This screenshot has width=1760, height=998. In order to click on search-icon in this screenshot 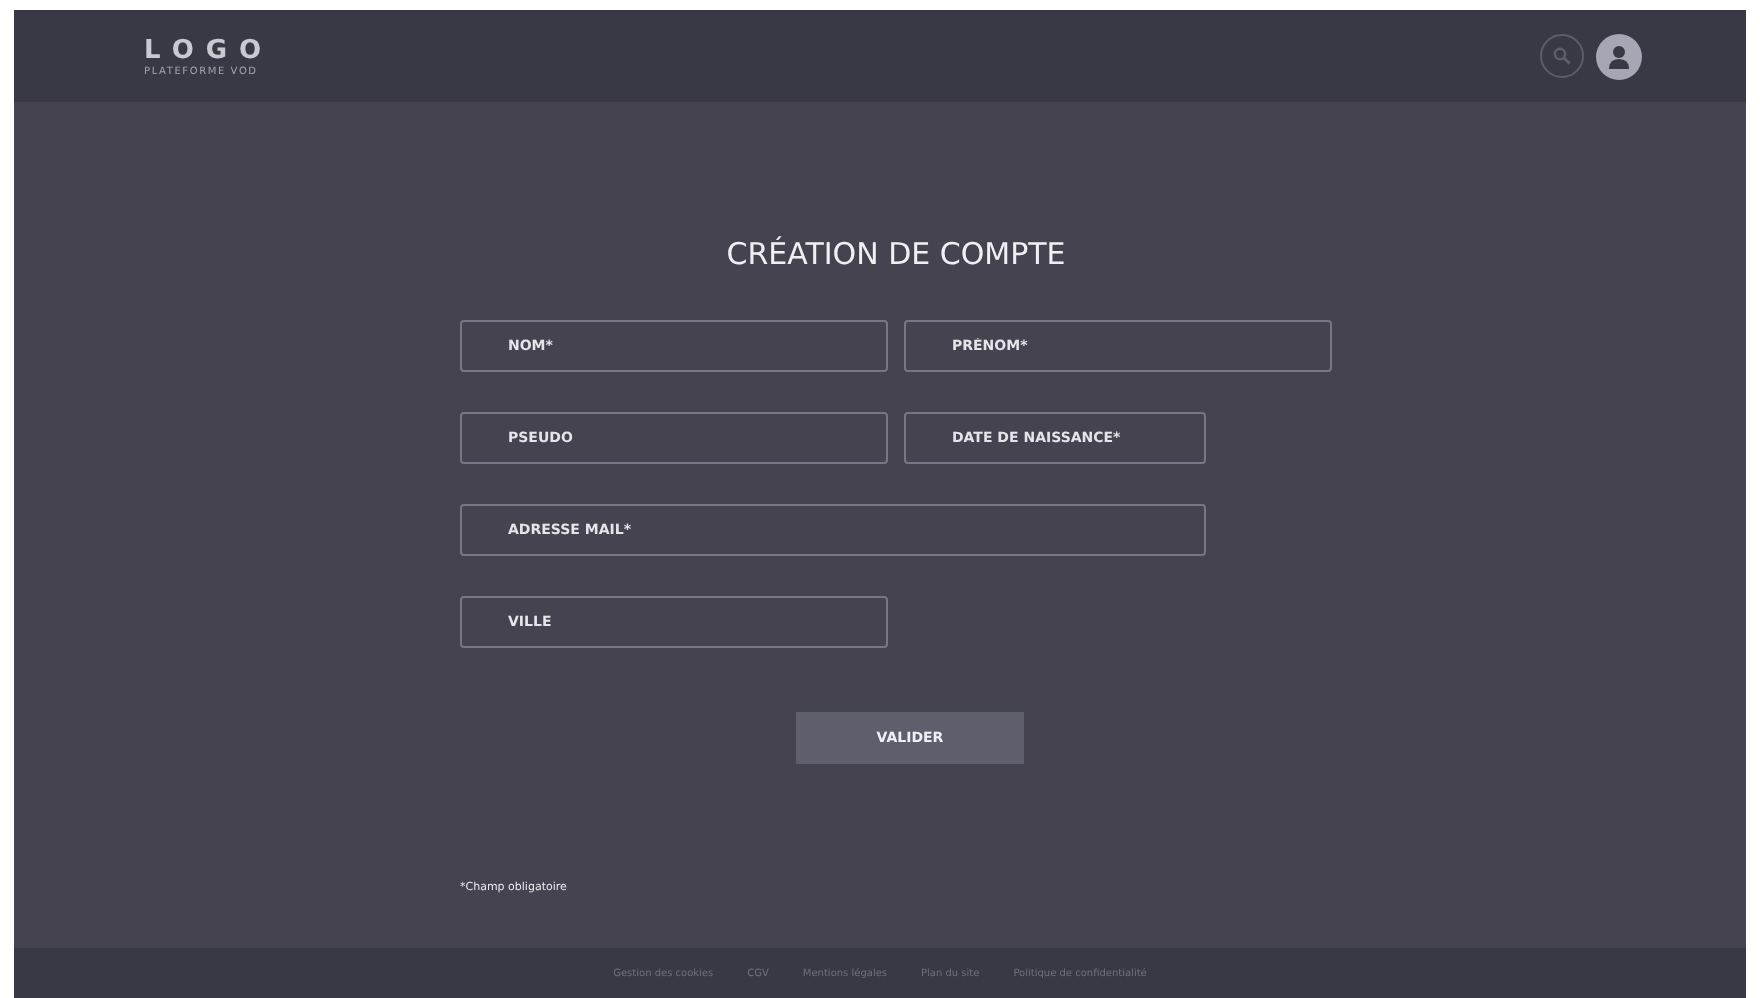, I will do `click(1562, 56)`.